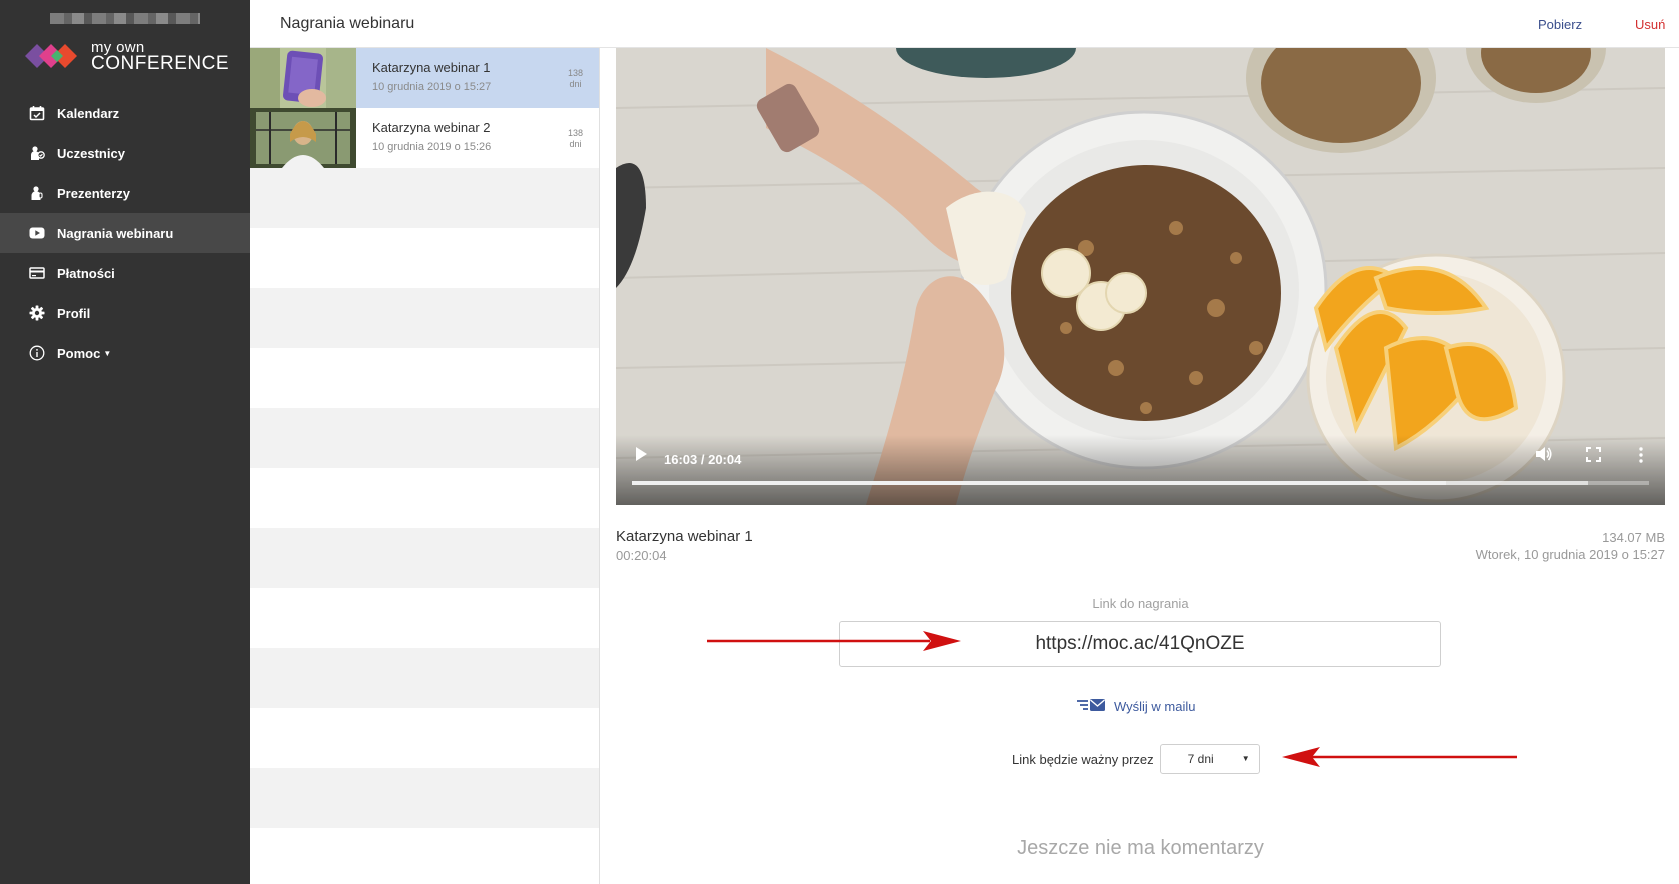  I want to click on sidebar-item-label: Nagrania webinaru, so click(115, 233).